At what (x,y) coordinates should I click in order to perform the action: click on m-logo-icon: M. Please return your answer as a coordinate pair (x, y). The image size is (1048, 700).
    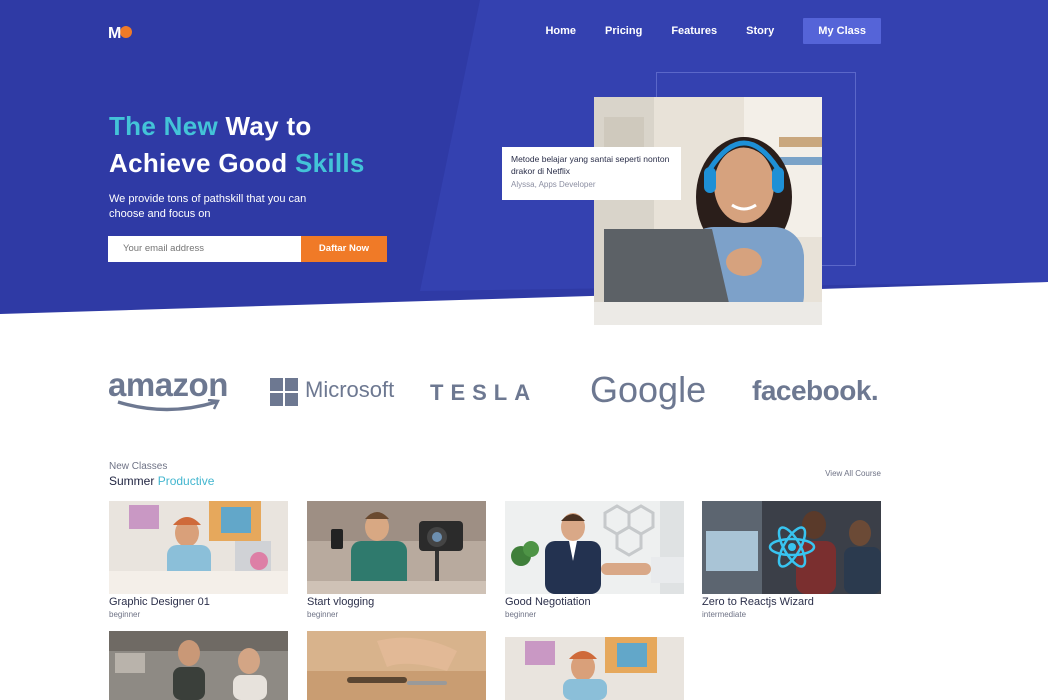
    Looking at the image, I should click on (120, 33).